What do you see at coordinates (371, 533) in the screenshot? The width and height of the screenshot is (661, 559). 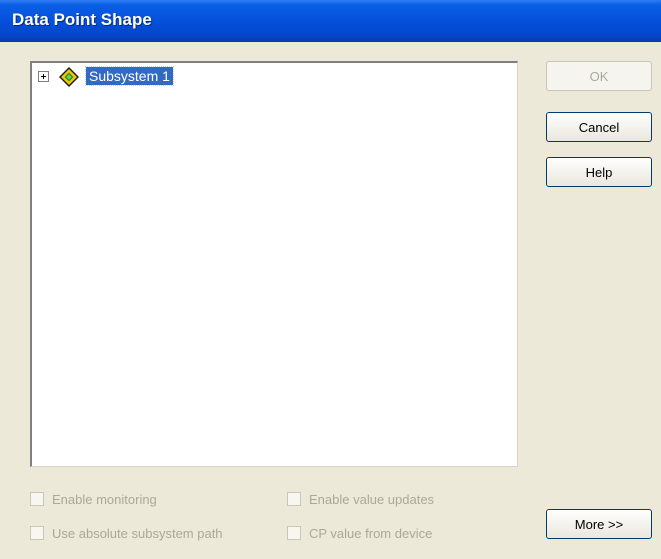 I see `checkbox-label: CP value from device` at bounding box center [371, 533].